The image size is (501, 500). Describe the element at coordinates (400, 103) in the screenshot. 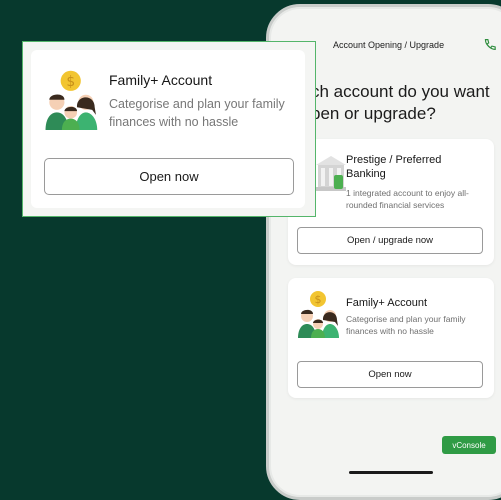

I see `question-heading: ch account do you want pen or upgrade?` at that location.